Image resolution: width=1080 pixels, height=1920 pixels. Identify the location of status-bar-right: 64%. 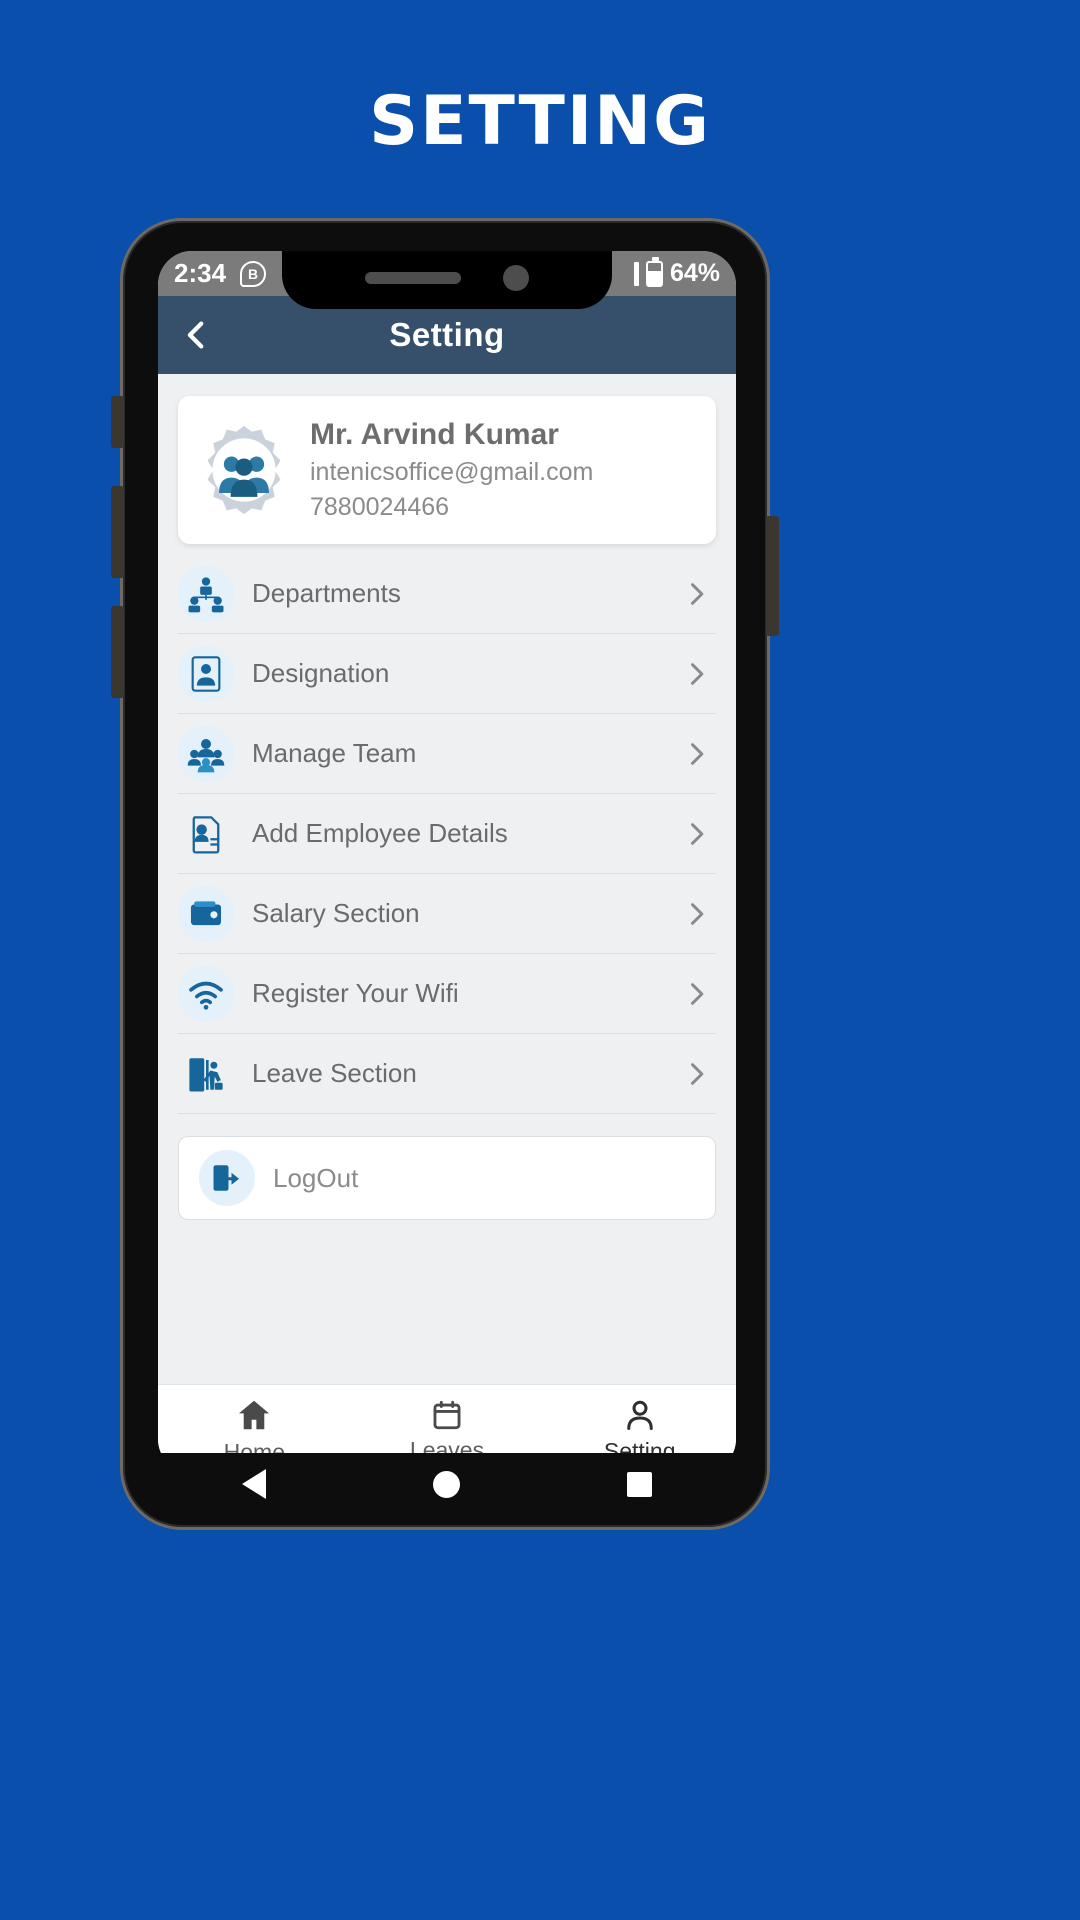
(676, 272).